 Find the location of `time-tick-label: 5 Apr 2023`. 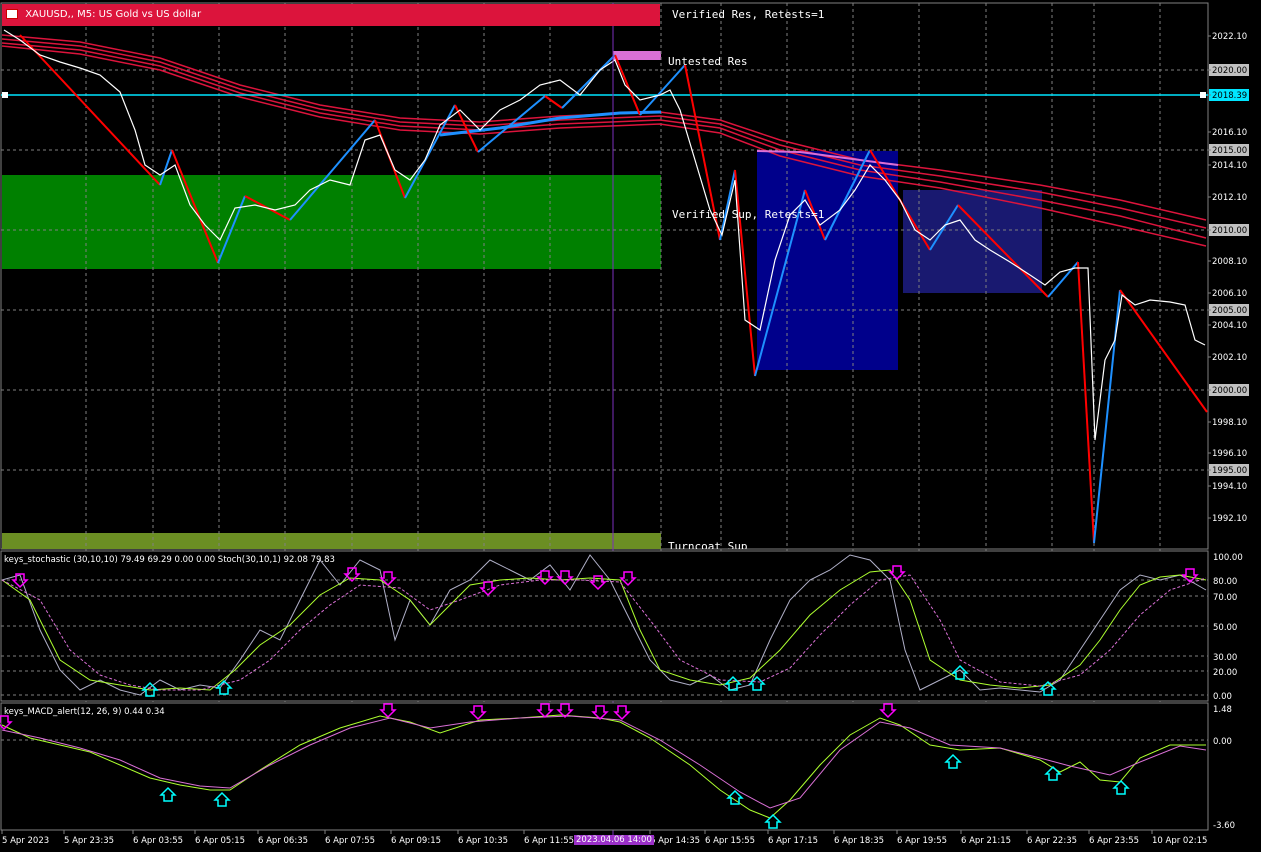

time-tick-label: 5 Apr 2023 is located at coordinates (25, 841).